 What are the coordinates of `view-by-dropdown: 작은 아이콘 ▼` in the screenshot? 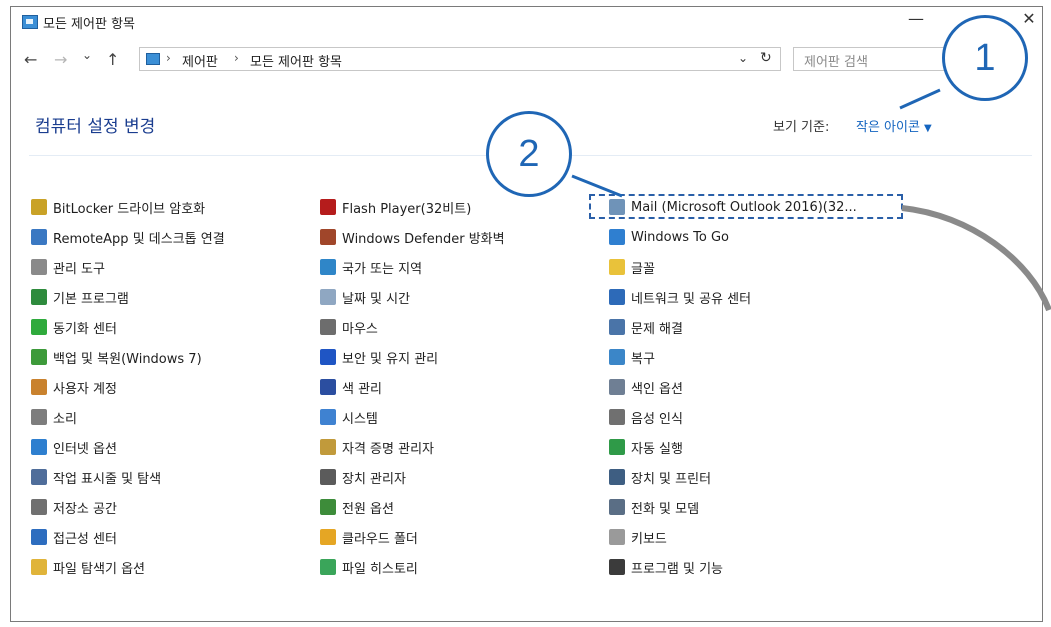 It's located at (894, 125).